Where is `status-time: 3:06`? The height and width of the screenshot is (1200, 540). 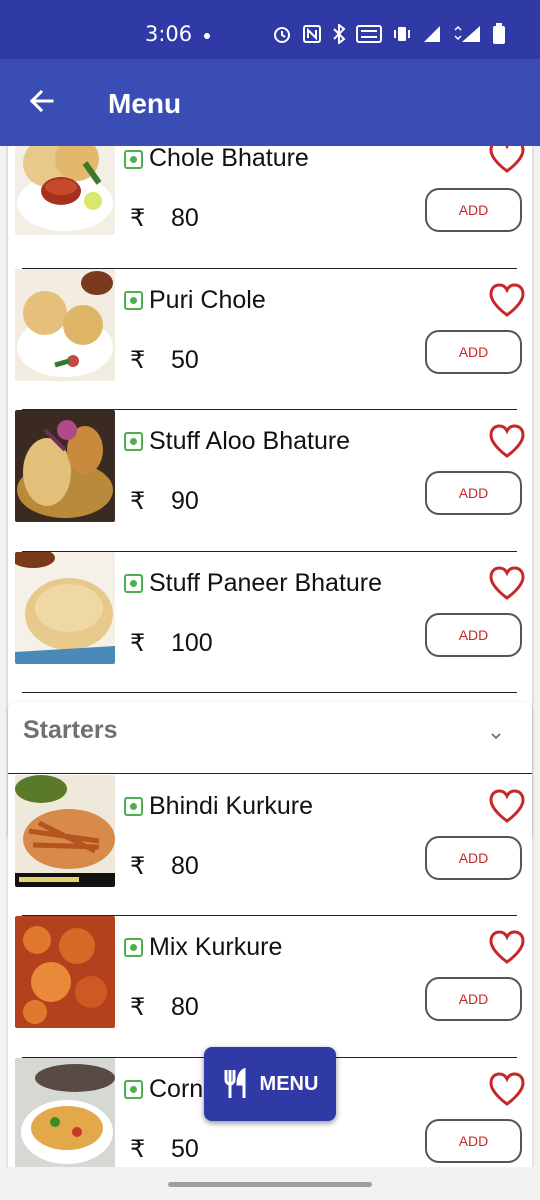
status-time: 3:06 is located at coordinates (169, 34).